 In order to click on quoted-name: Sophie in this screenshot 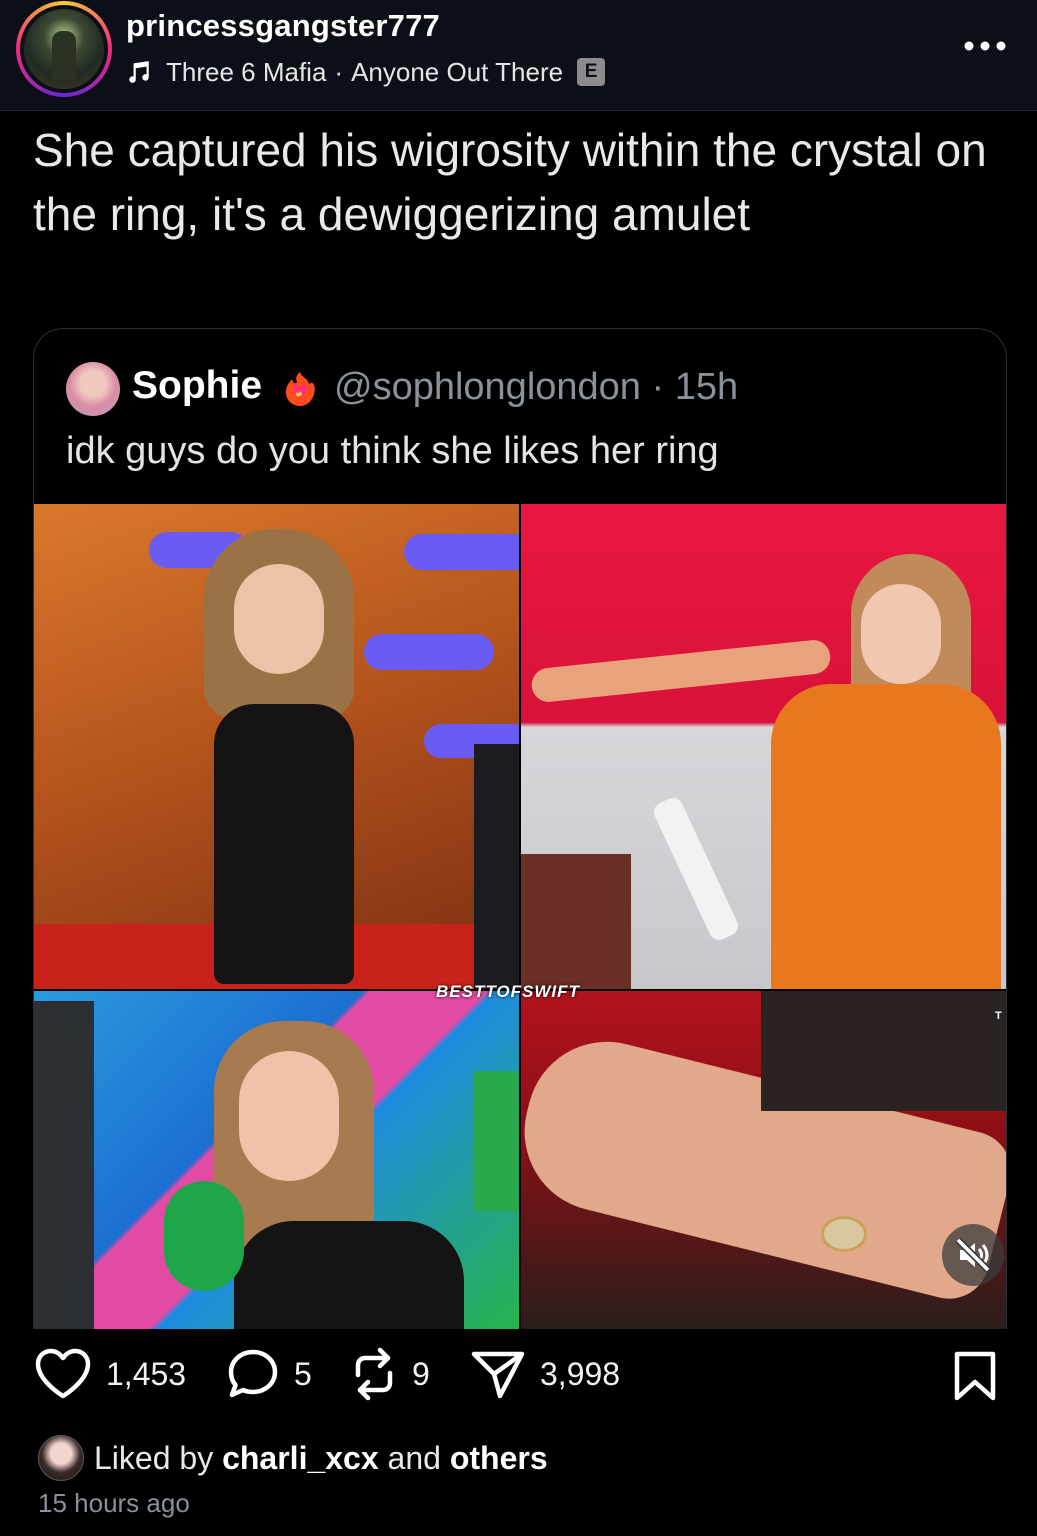, I will do `click(197, 385)`.